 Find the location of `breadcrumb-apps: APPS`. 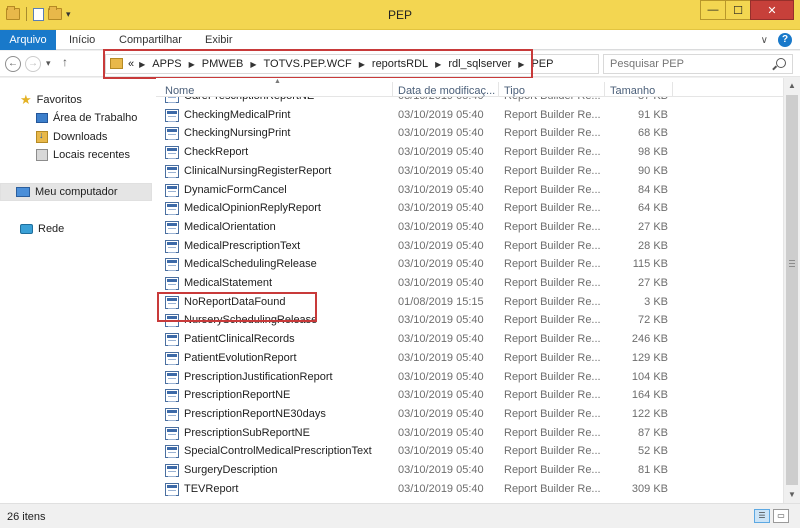

breadcrumb-apps: APPS is located at coordinates (166, 64).